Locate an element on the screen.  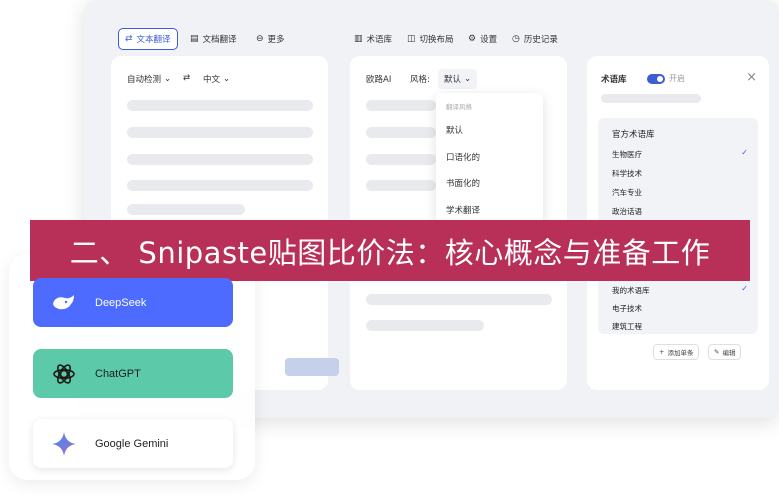
style-label: 风格: is located at coordinates (420, 79).